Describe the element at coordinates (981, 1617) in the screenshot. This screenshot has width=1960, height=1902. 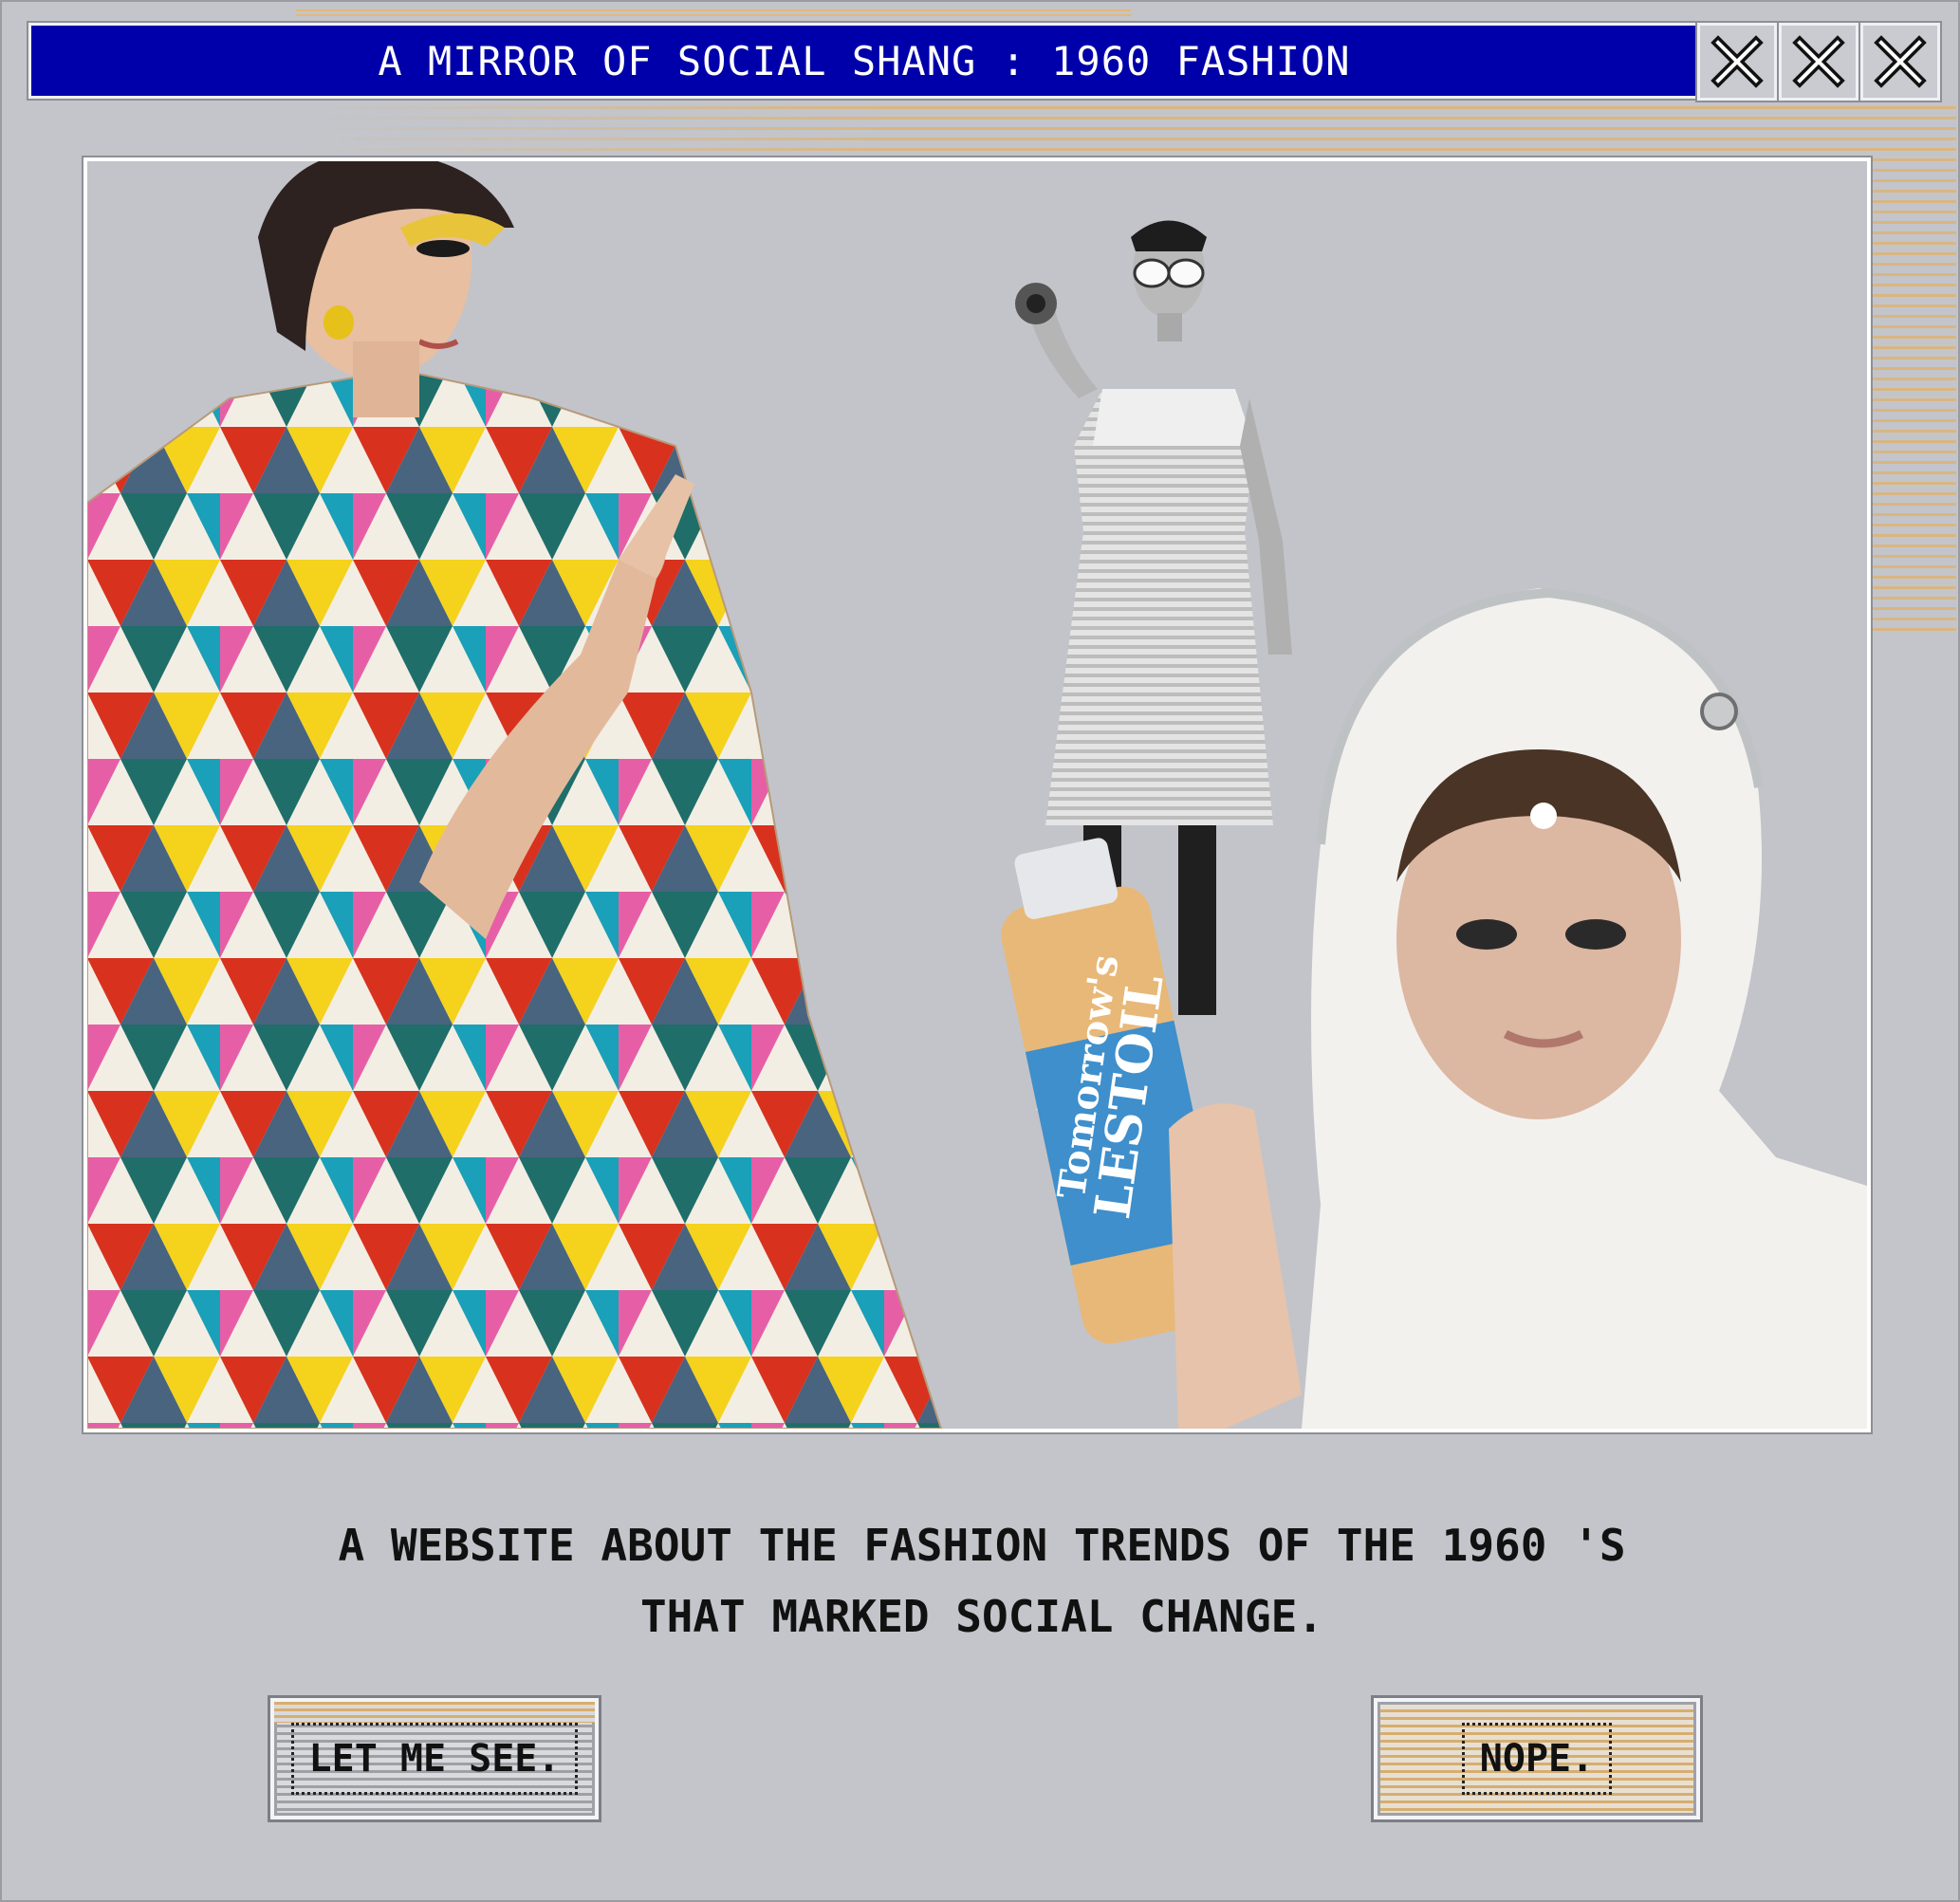
I see `intro-line-2: THAT MARKED SOCIAL CHANGE.` at that location.